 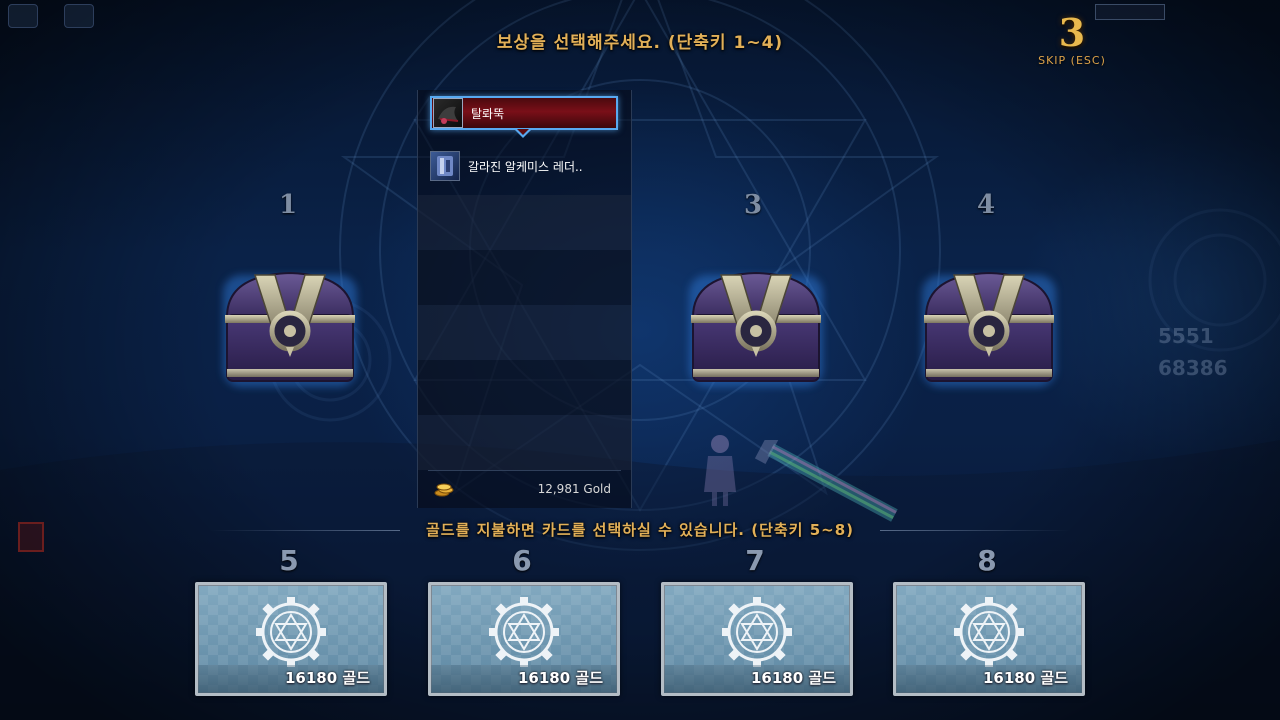 I want to click on panel-divider, so click(x=524, y=470).